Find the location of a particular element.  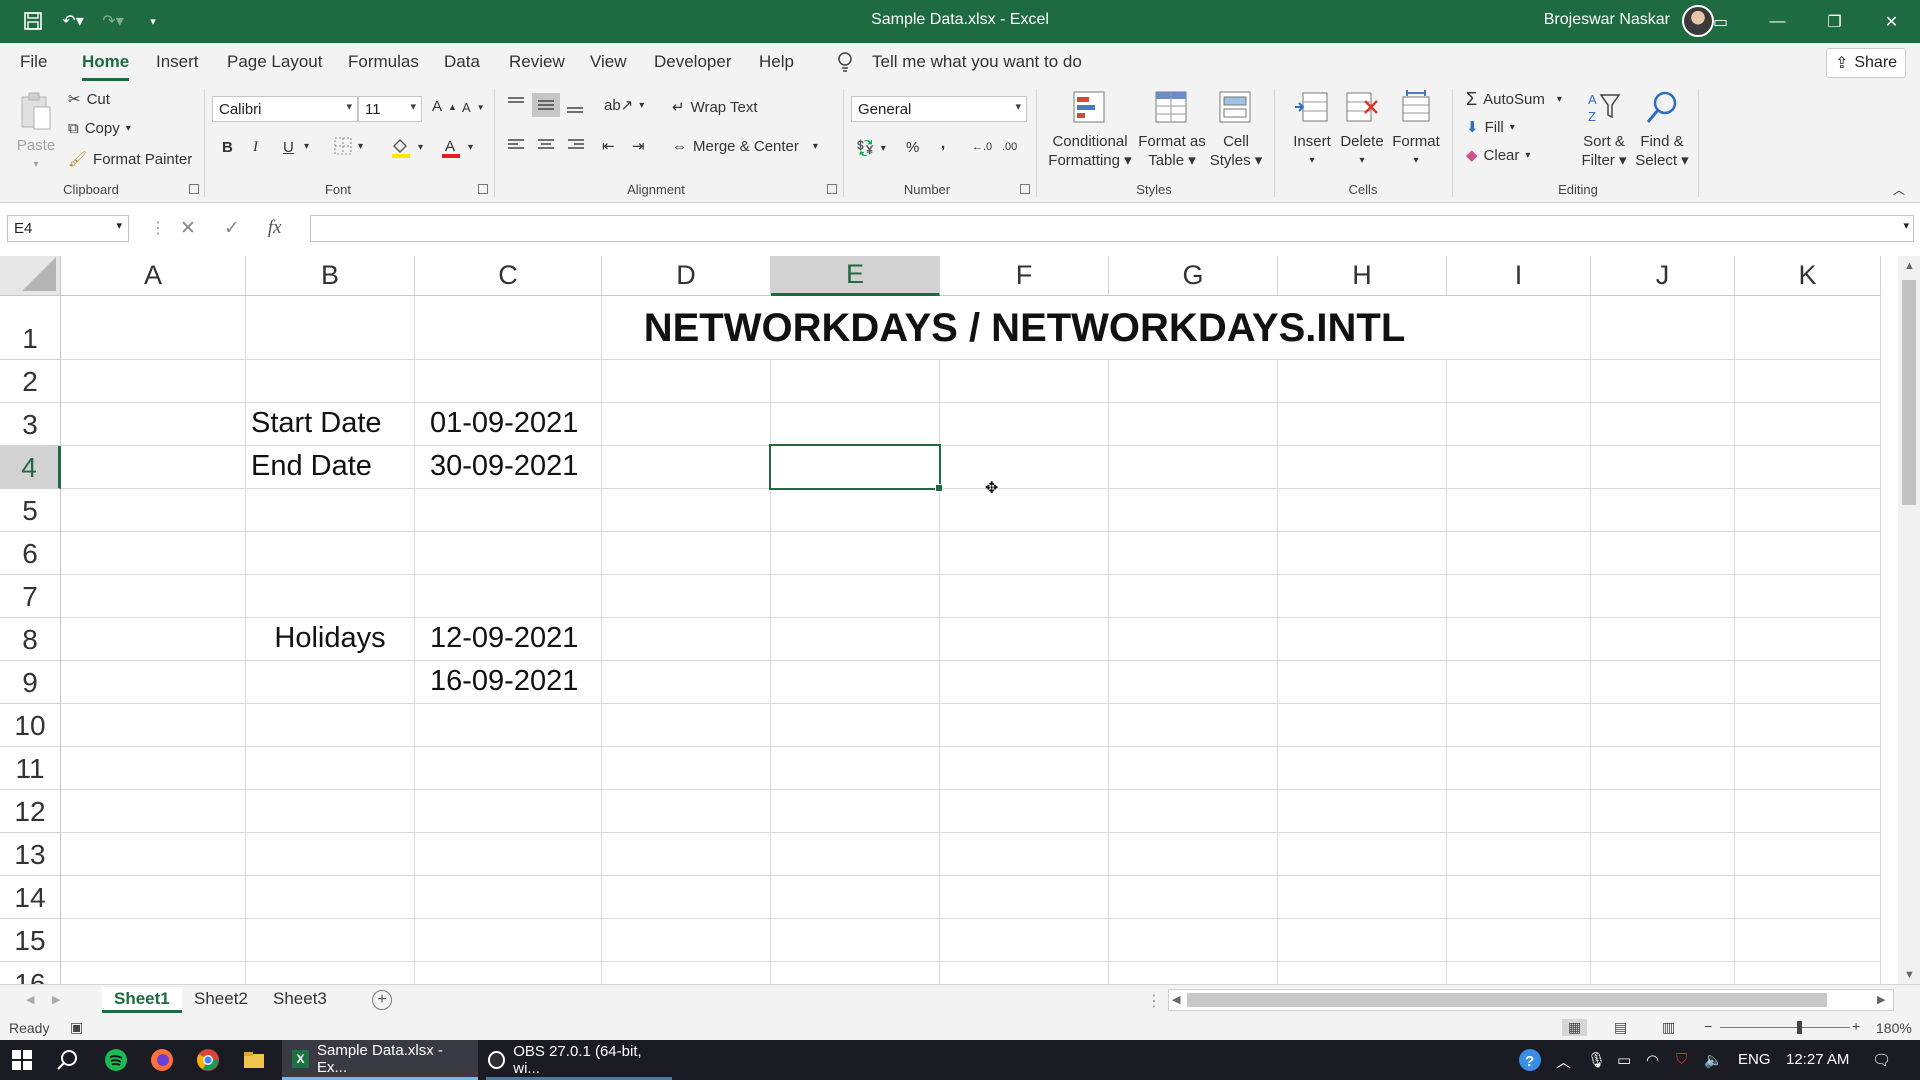

language-indicator: ENG is located at coordinates (1754, 1059).